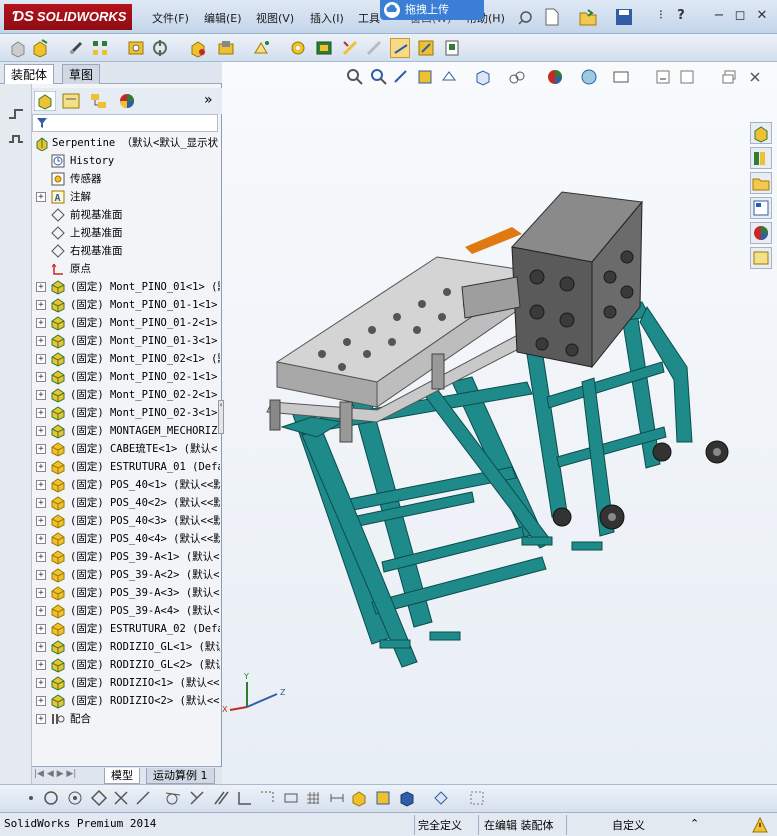  What do you see at coordinates (517, 77) in the screenshot?
I see `display-style-icon` at bounding box center [517, 77].